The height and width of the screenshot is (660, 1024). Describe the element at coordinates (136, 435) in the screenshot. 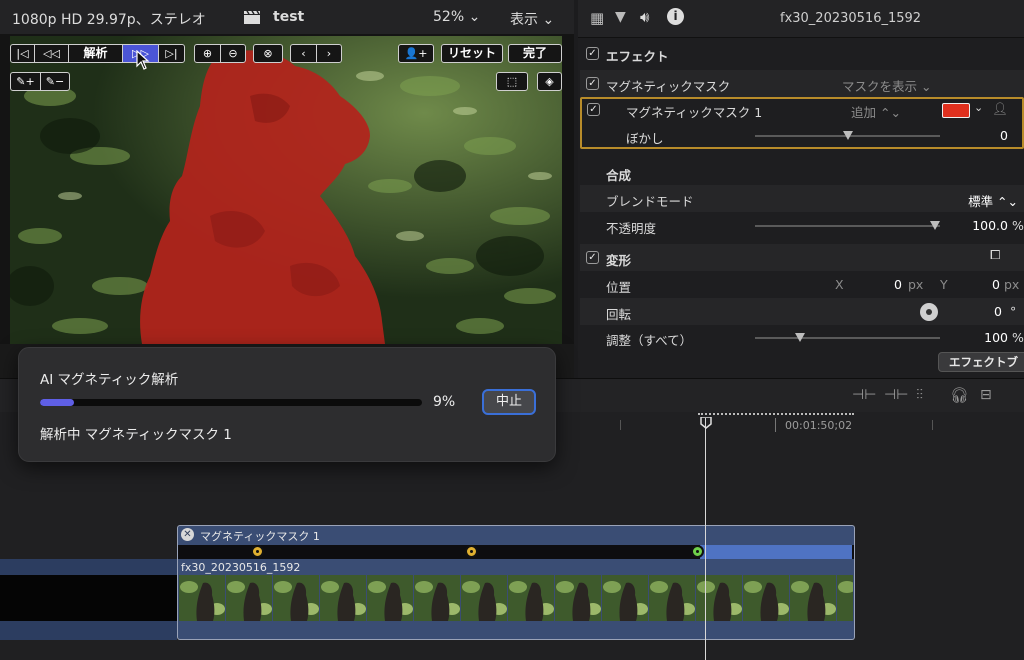

I see `analysis-status: 解析中 マグネティックマスク 1` at that location.